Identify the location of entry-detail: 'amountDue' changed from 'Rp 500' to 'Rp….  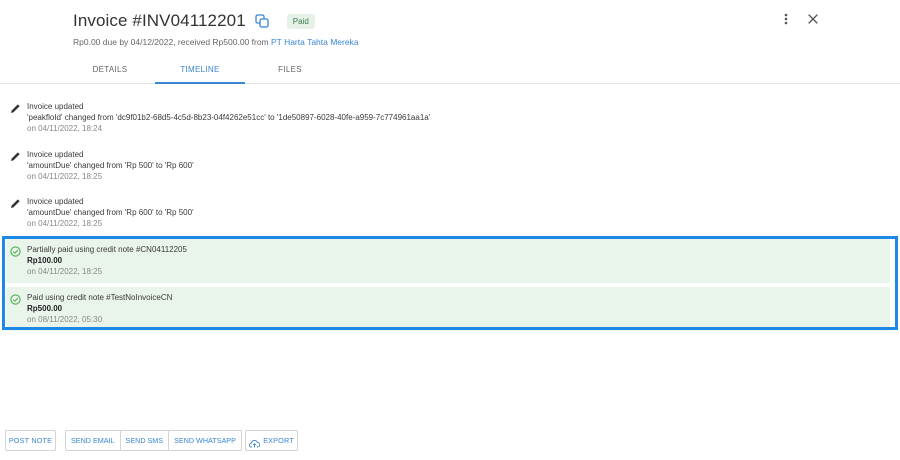
(110, 165).